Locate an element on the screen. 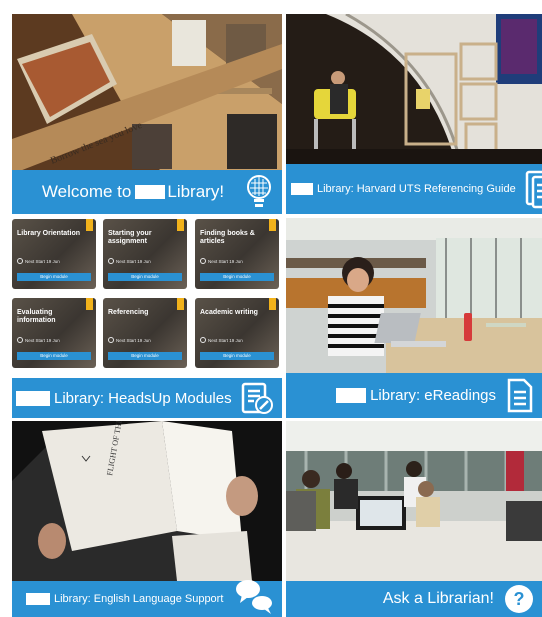  ereadings-banner: Library: eReadings is located at coordinates (414, 395).